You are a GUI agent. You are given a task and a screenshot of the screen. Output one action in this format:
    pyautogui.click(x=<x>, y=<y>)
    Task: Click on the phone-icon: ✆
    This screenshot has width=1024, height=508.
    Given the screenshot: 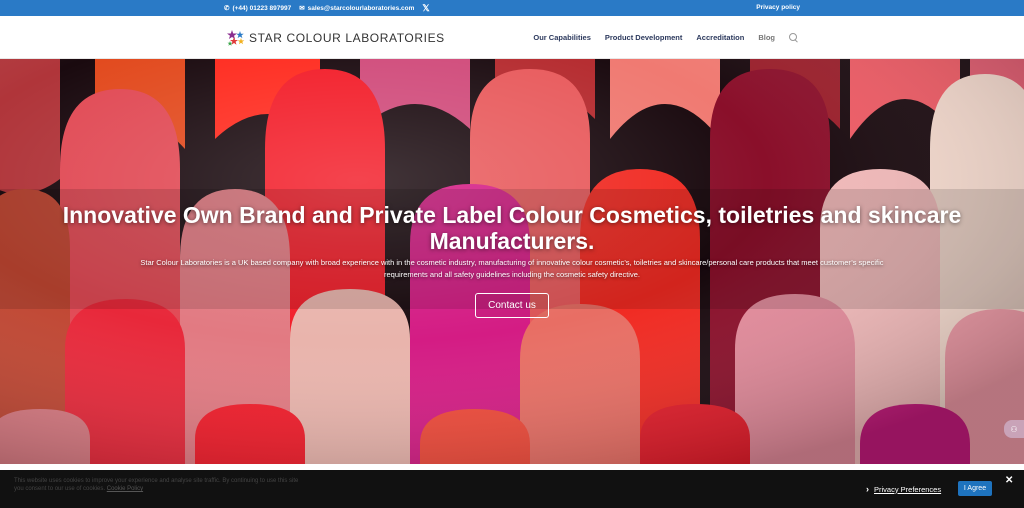 What is the action you would take?
    pyautogui.click(x=227, y=8)
    